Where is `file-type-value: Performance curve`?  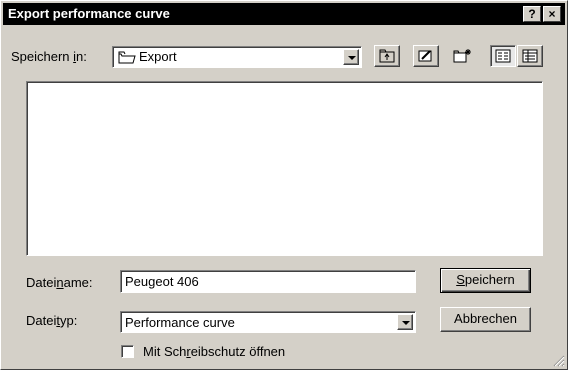 file-type-value: Performance curve is located at coordinates (180, 322).